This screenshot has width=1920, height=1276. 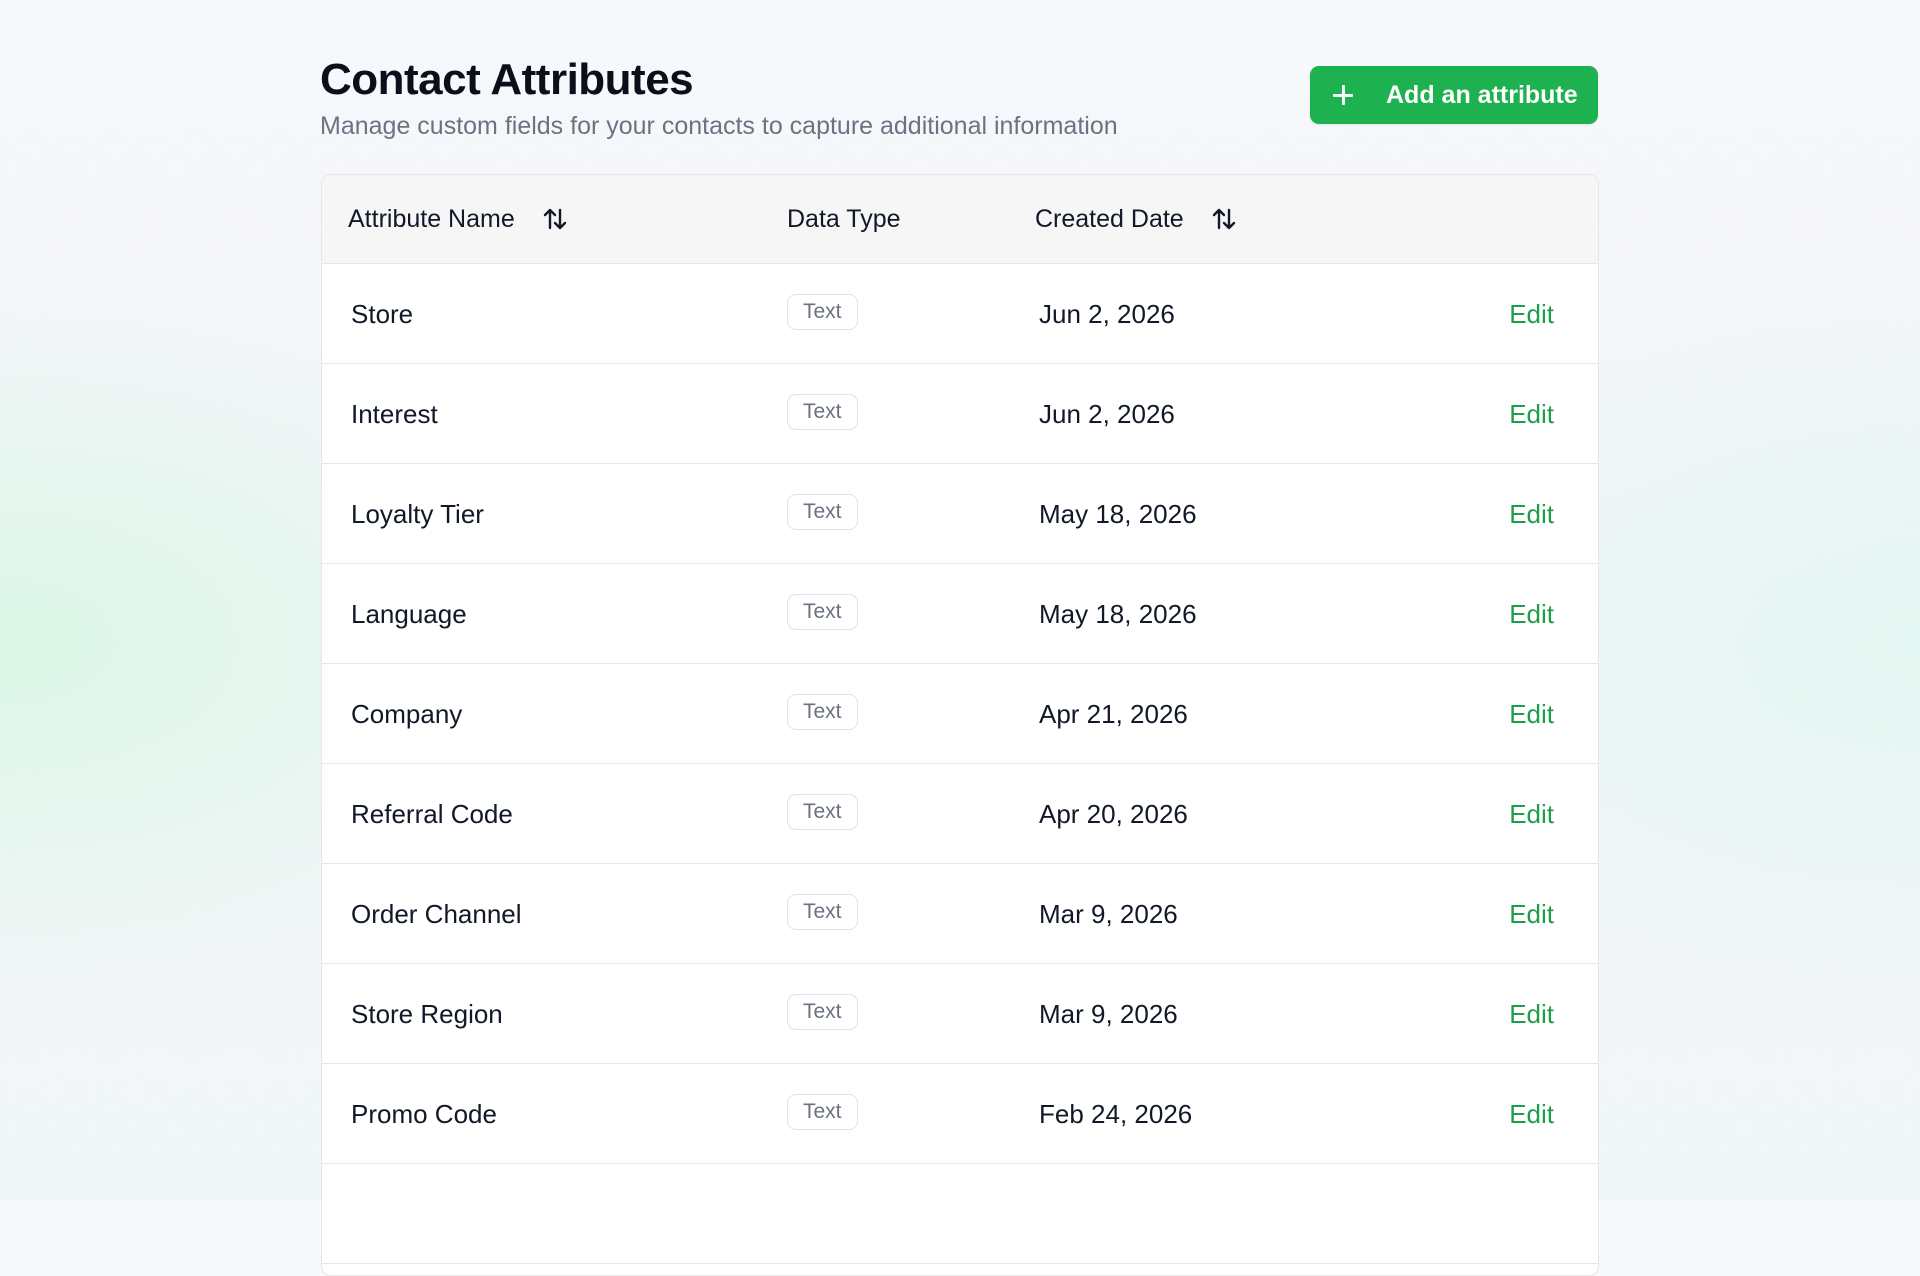 I want to click on column-header-created-date: Created Date, so click(x=1136, y=219).